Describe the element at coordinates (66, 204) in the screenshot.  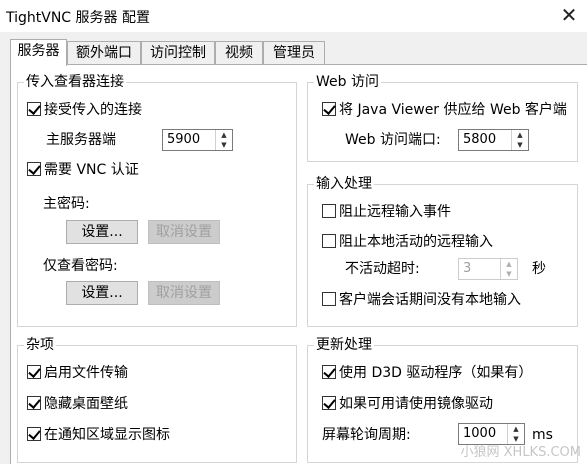
I see `main-password-label: 主密码:` at that location.